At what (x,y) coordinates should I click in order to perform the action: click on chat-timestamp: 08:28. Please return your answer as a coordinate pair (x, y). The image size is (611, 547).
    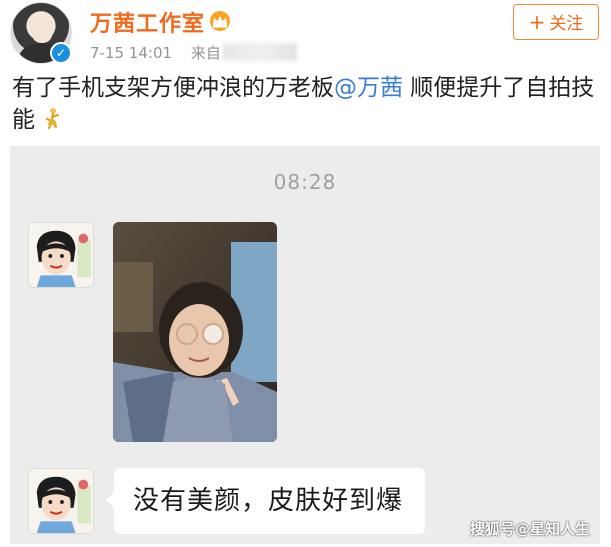
    Looking at the image, I should click on (305, 182).